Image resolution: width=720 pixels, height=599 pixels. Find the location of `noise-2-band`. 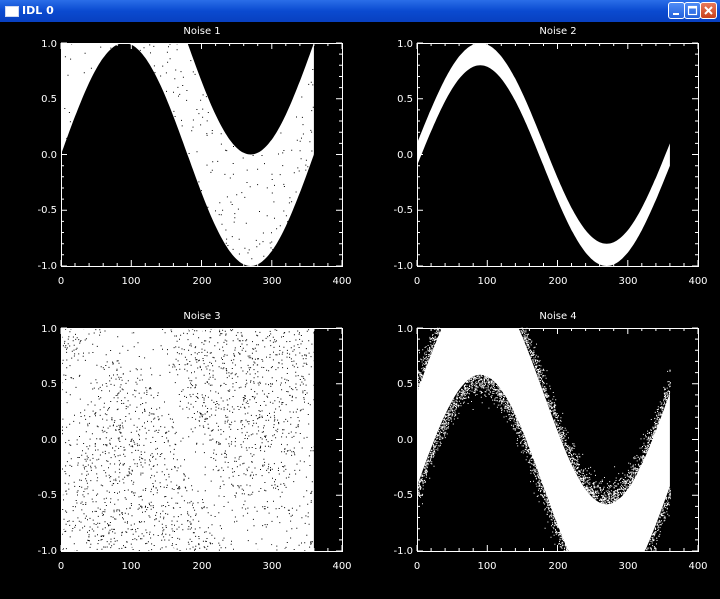

noise-2-band is located at coordinates (543, 154).